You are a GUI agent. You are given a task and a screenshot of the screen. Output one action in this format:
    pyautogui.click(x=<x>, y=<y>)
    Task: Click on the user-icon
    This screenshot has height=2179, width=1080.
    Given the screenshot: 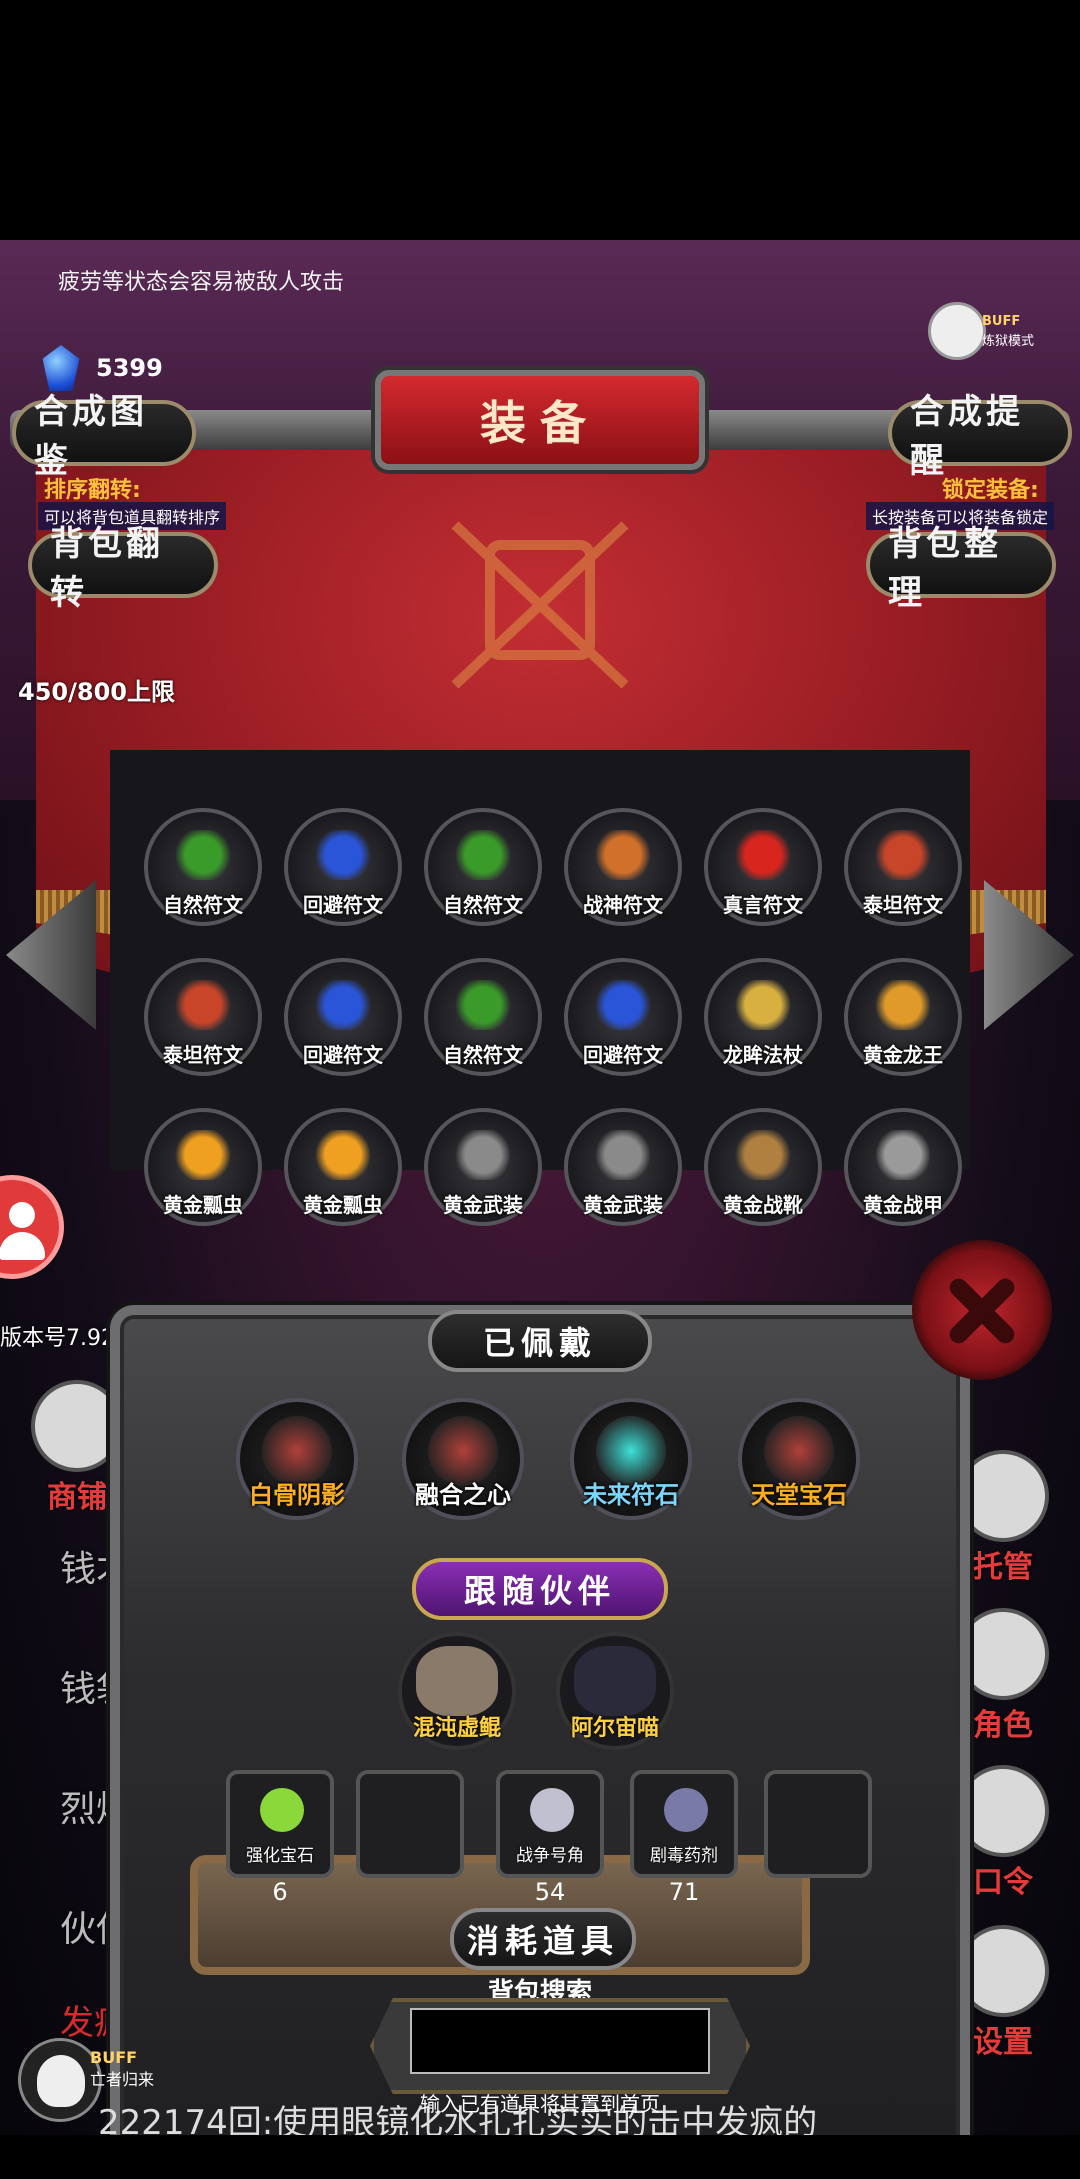 What is the action you would take?
    pyautogui.click(x=22, y=1215)
    